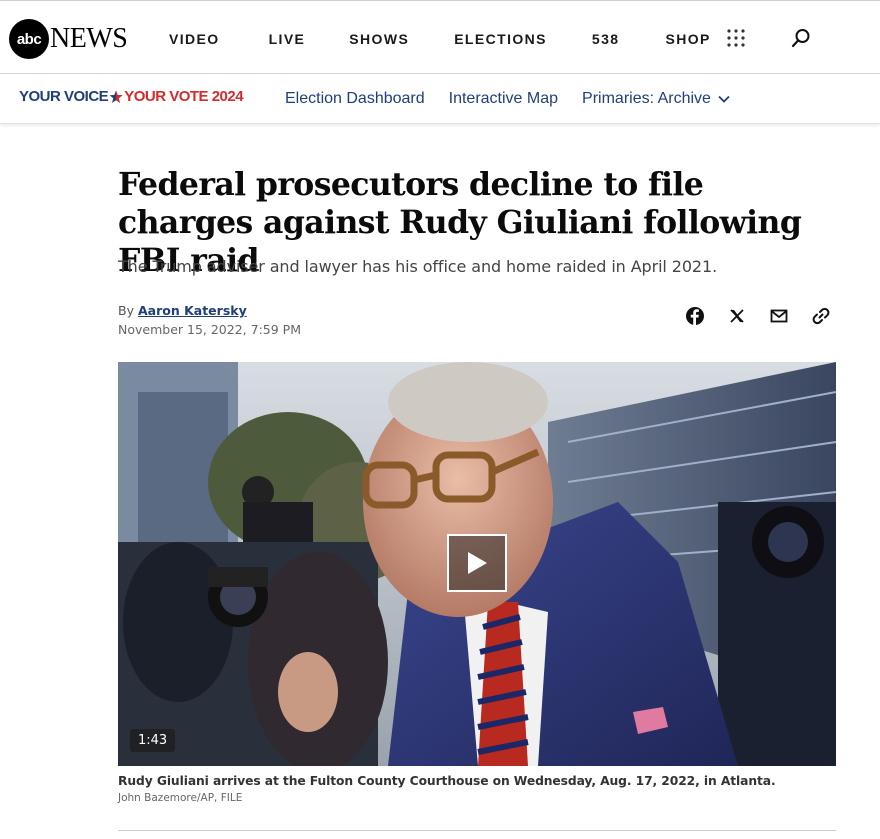  Describe the element at coordinates (606, 39) in the screenshot. I see `nav-538: 538` at that location.